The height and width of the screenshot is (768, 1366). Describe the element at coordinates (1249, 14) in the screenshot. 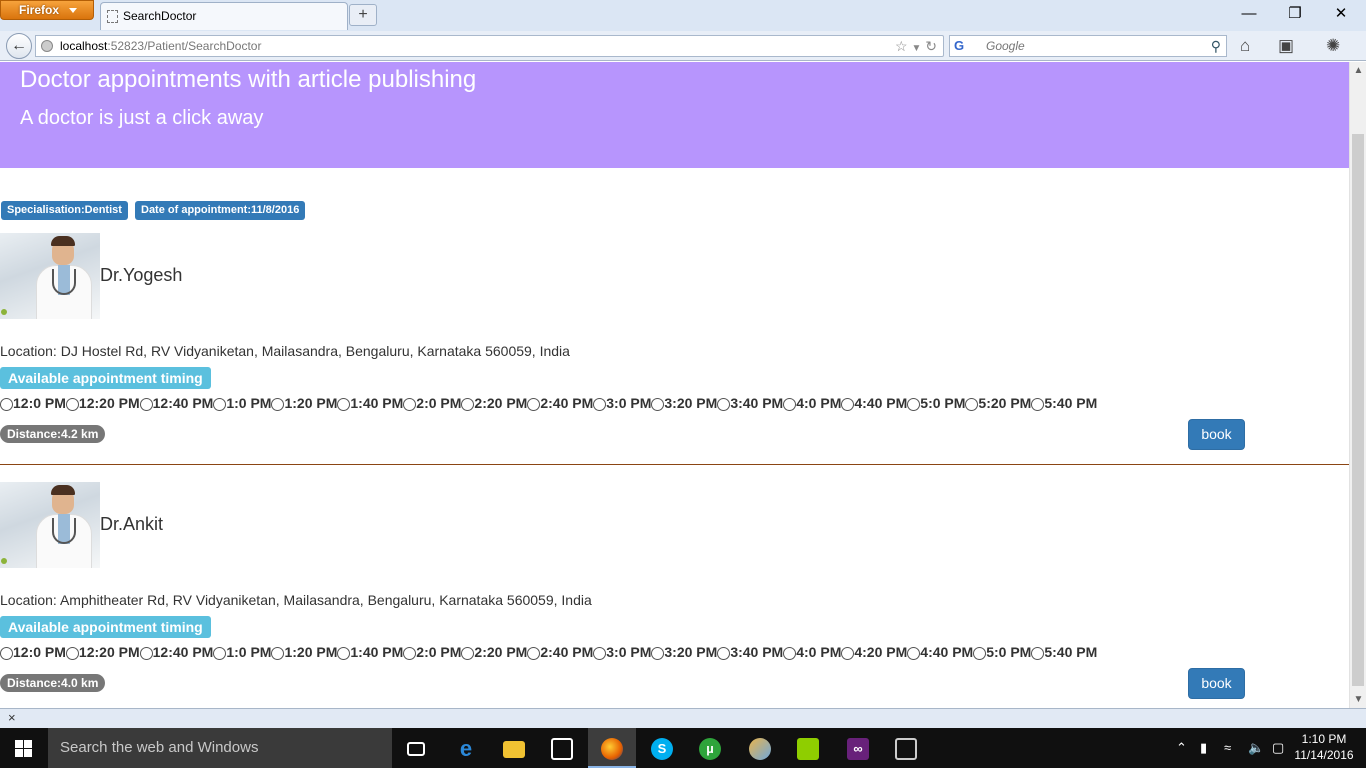

I see `minimize-button: —` at that location.